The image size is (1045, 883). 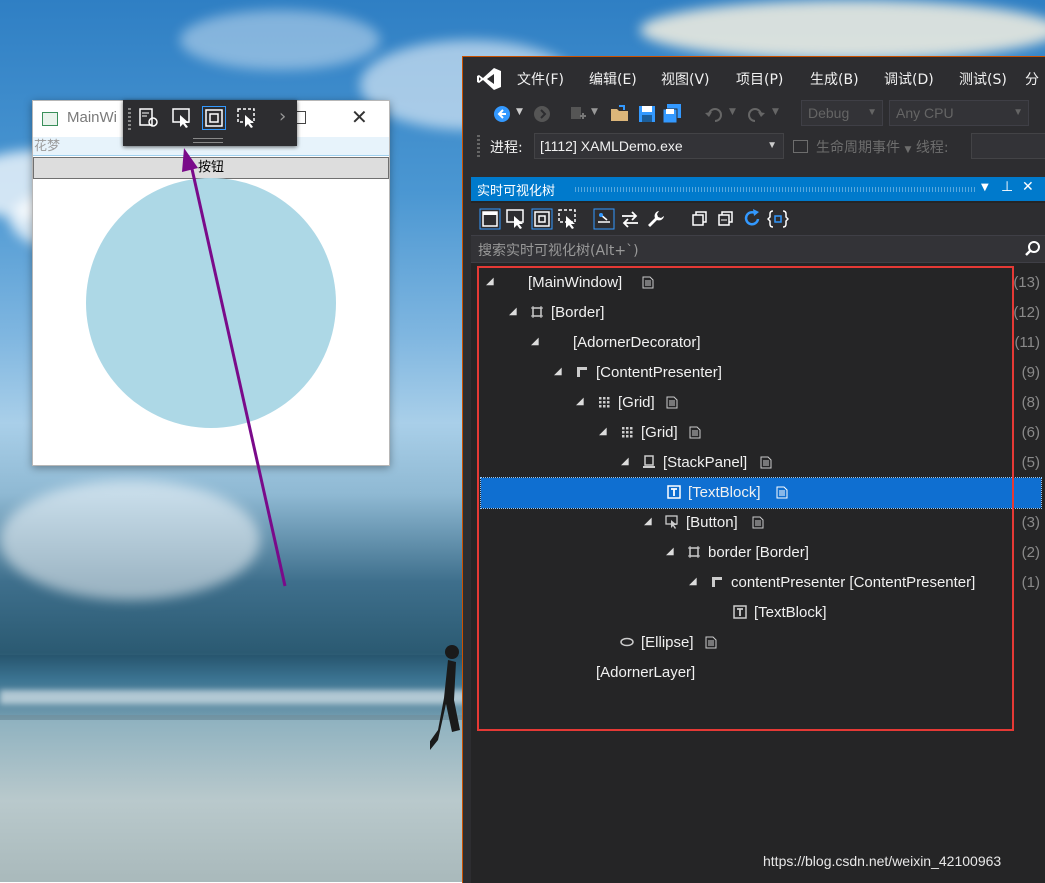 I want to click on app-button: 按钮, so click(x=211, y=168).